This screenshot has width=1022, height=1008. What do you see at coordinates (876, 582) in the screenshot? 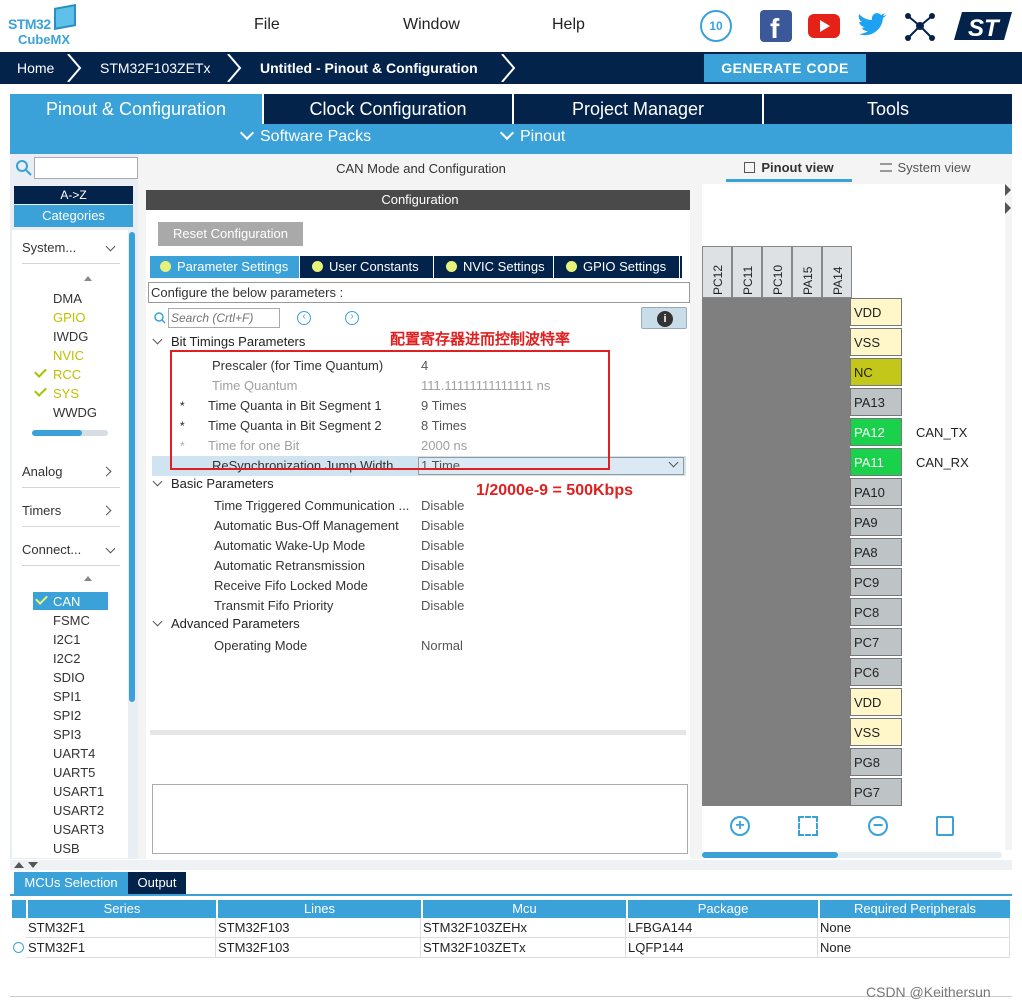
I see `pin-pc9: PC9` at bounding box center [876, 582].